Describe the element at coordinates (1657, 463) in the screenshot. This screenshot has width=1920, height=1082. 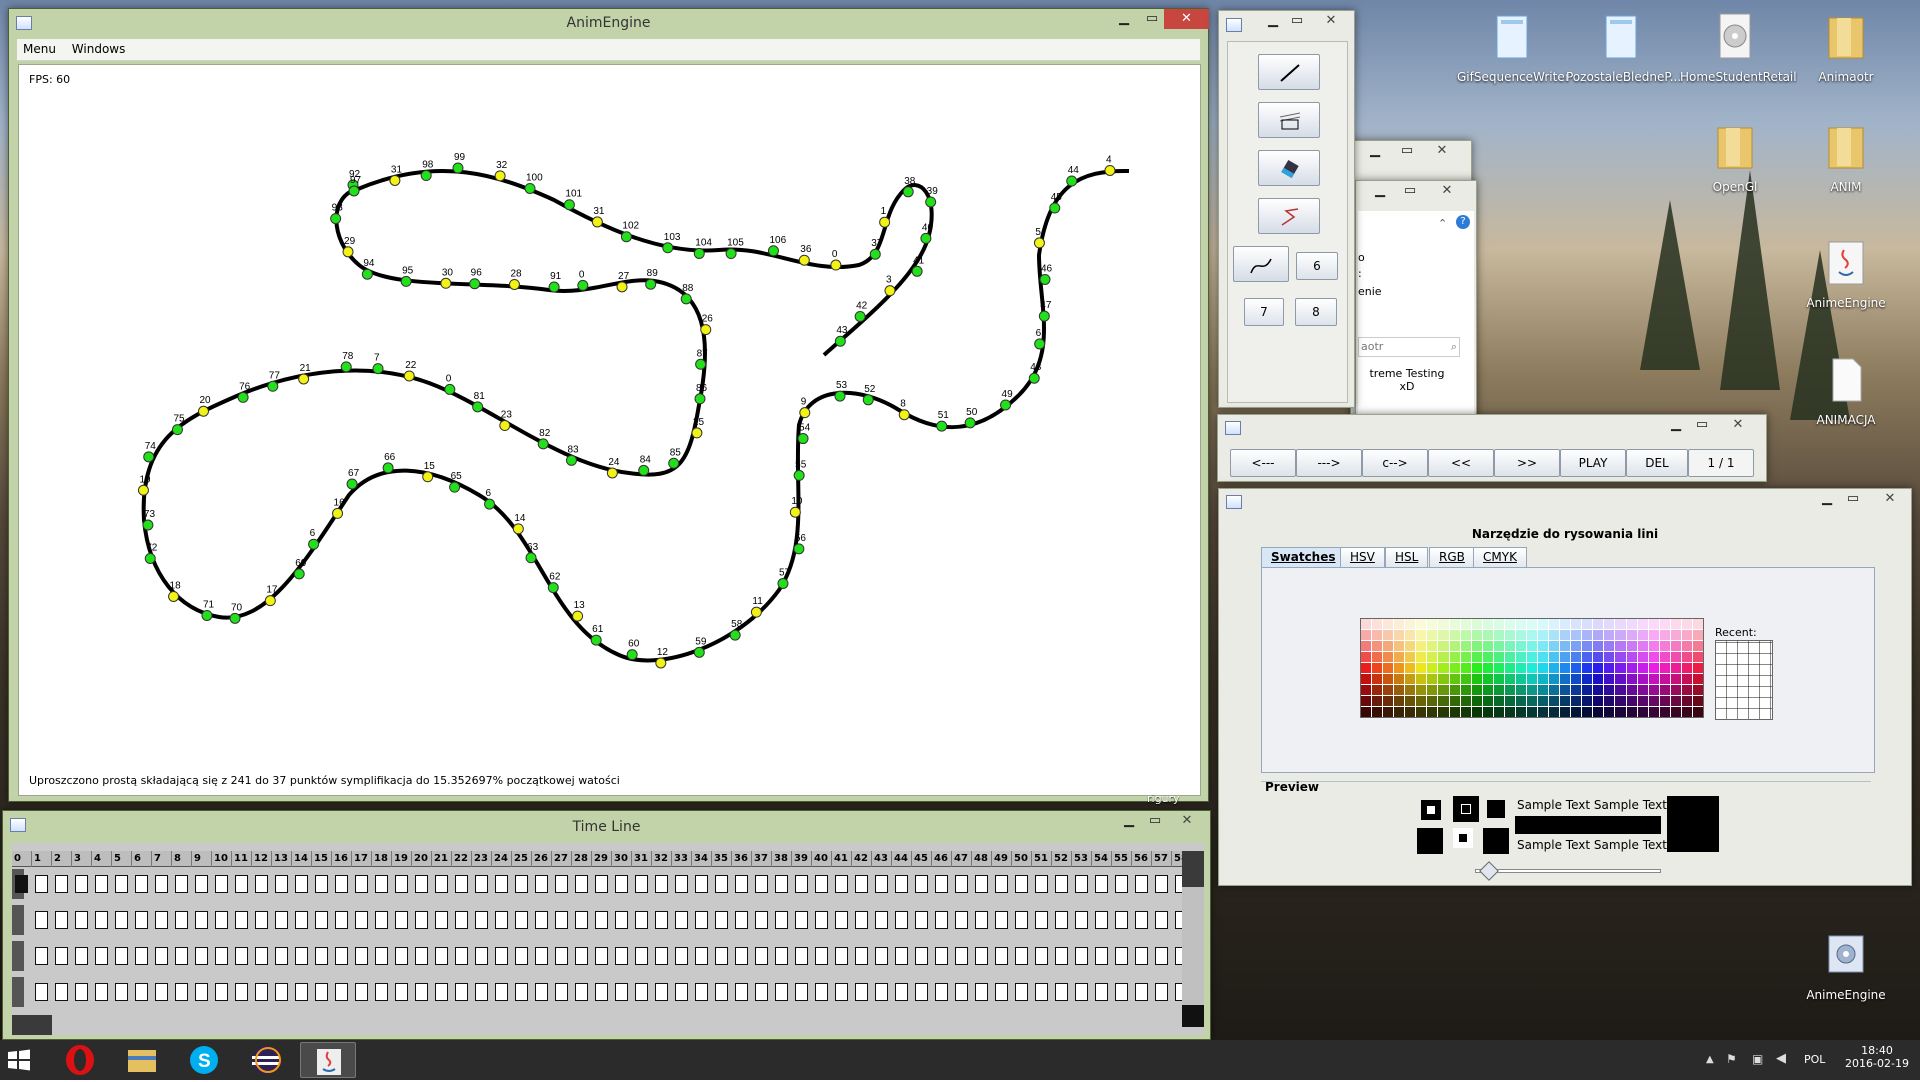
I see `delete-frame-button: DEL` at that location.